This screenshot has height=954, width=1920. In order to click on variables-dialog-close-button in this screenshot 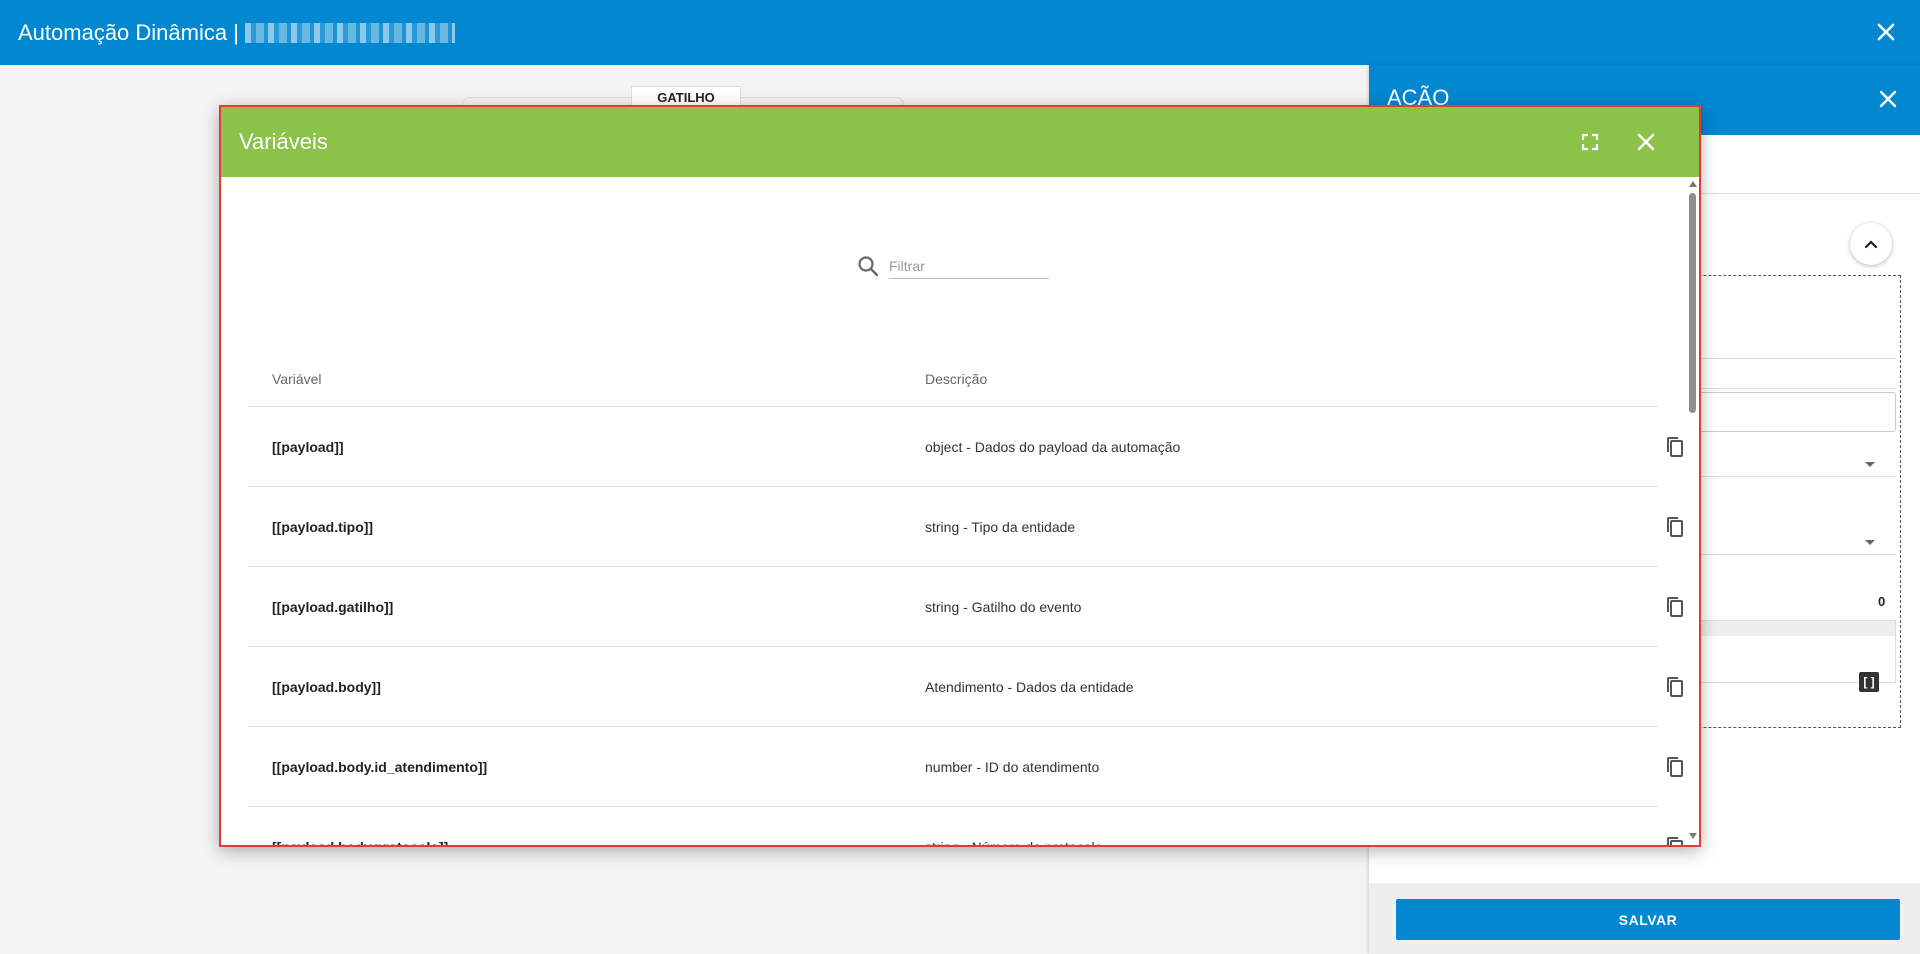, I will do `click(1646, 142)`.